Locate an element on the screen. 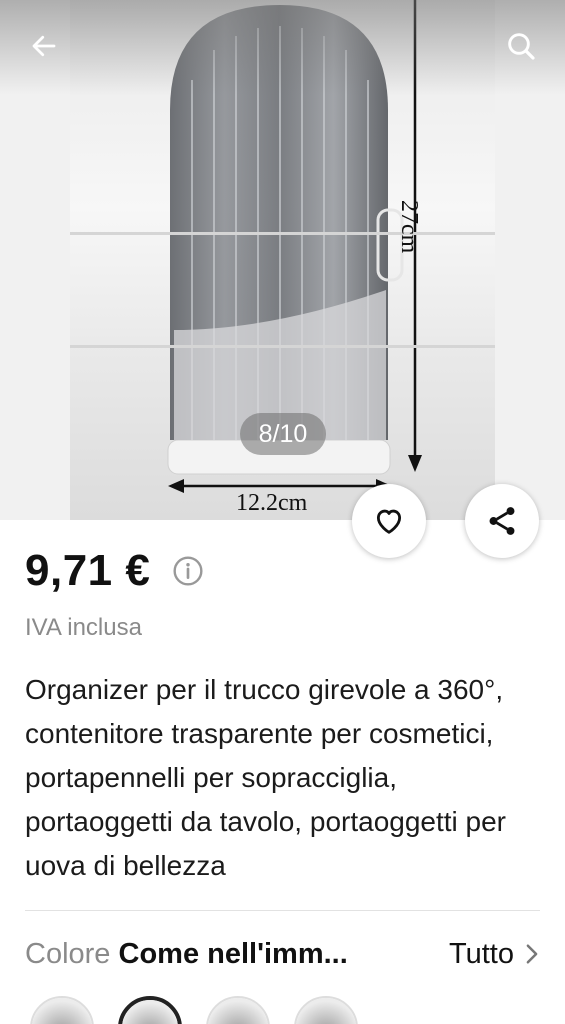  vat-note: IVA inclusa is located at coordinates (83, 627).